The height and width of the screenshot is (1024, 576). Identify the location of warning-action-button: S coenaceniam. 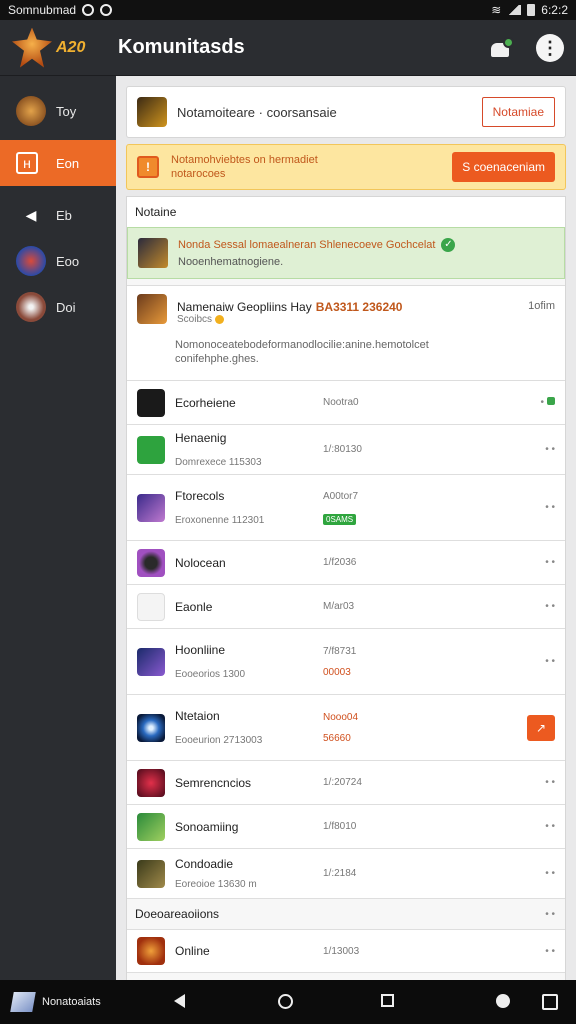
(503, 167).